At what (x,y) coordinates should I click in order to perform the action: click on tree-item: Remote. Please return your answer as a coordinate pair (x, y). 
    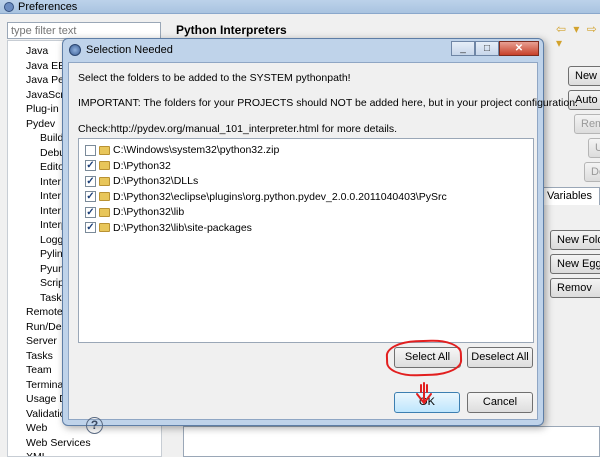
    Looking at the image, I should click on (44, 312).